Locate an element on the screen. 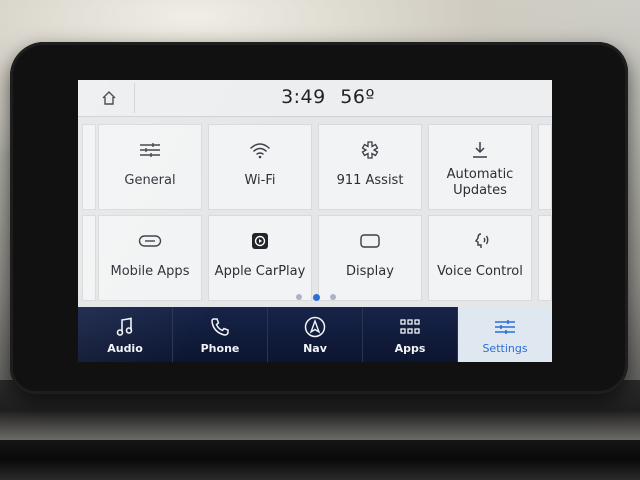  grid-icon is located at coordinates (410, 326).